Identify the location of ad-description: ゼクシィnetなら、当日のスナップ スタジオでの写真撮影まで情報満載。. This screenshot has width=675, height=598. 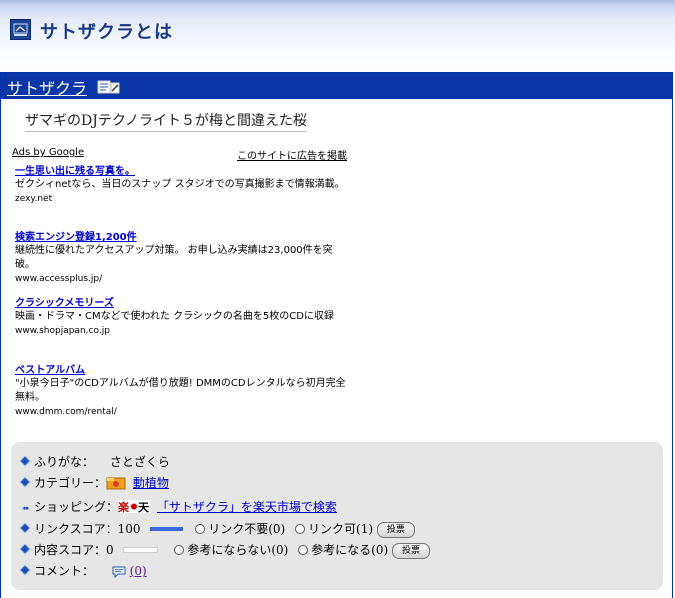
(180, 184).